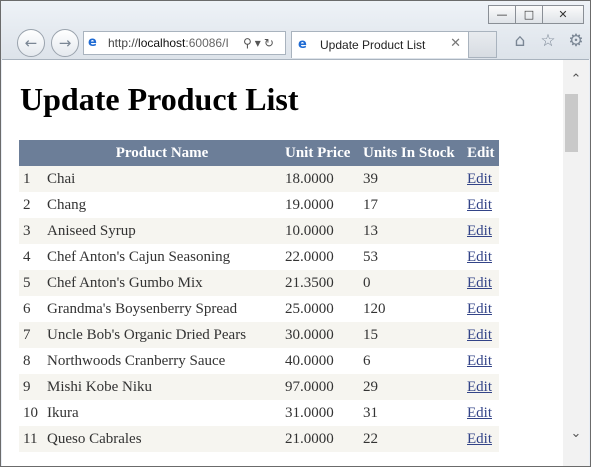  Describe the element at coordinates (411, 335) in the screenshot. I see `units-in-stock-cell: 15` at that location.